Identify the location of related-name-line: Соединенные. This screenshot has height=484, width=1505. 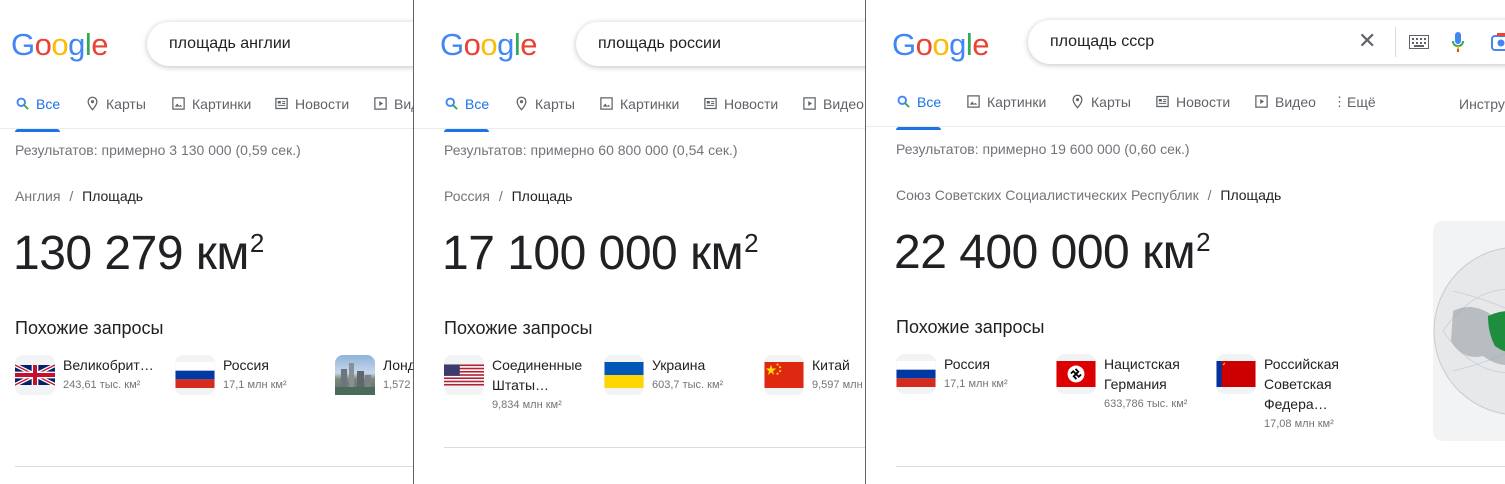
(537, 365).